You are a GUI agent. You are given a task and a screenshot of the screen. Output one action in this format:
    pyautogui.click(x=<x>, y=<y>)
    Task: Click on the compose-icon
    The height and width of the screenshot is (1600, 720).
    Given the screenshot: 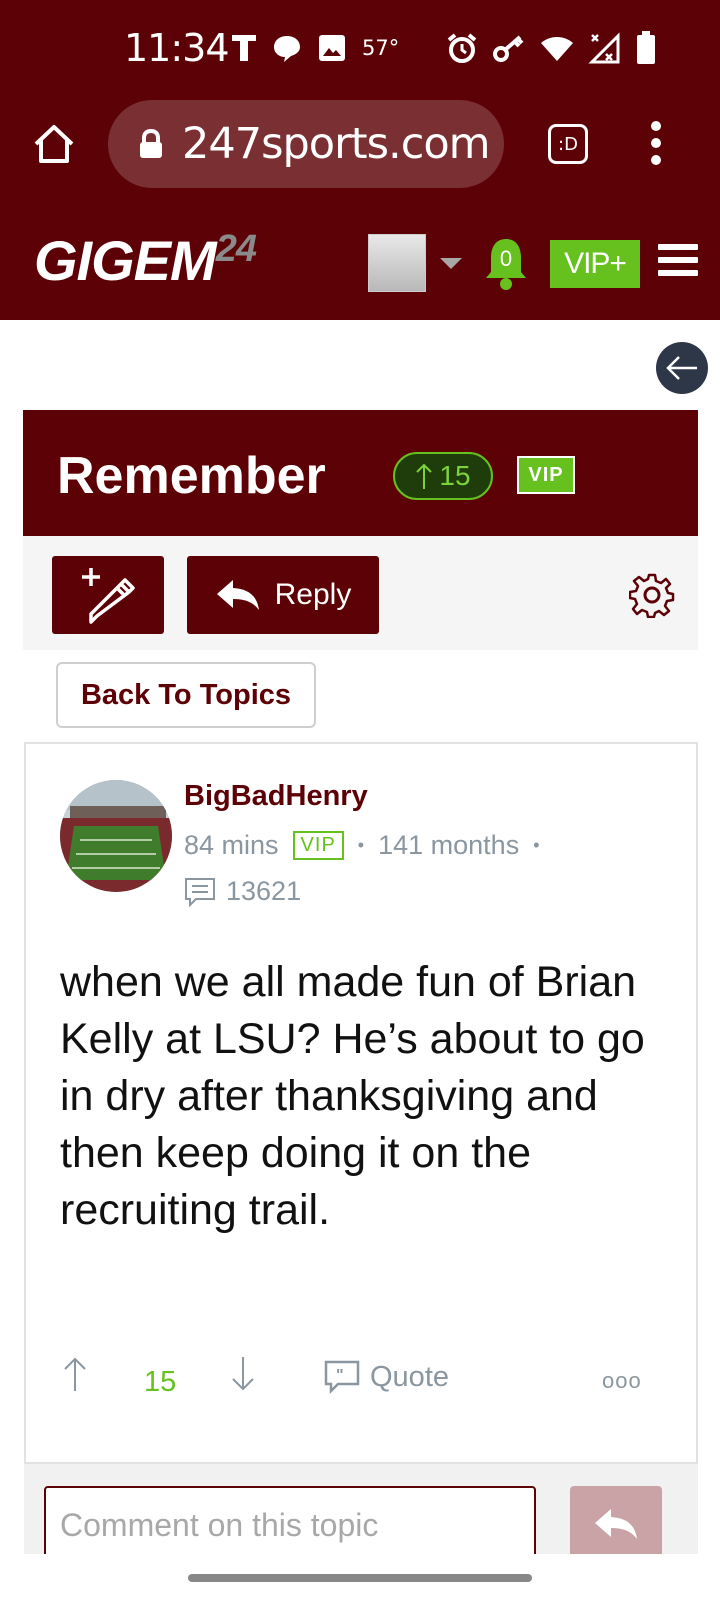 What is the action you would take?
    pyautogui.click(x=108, y=596)
    